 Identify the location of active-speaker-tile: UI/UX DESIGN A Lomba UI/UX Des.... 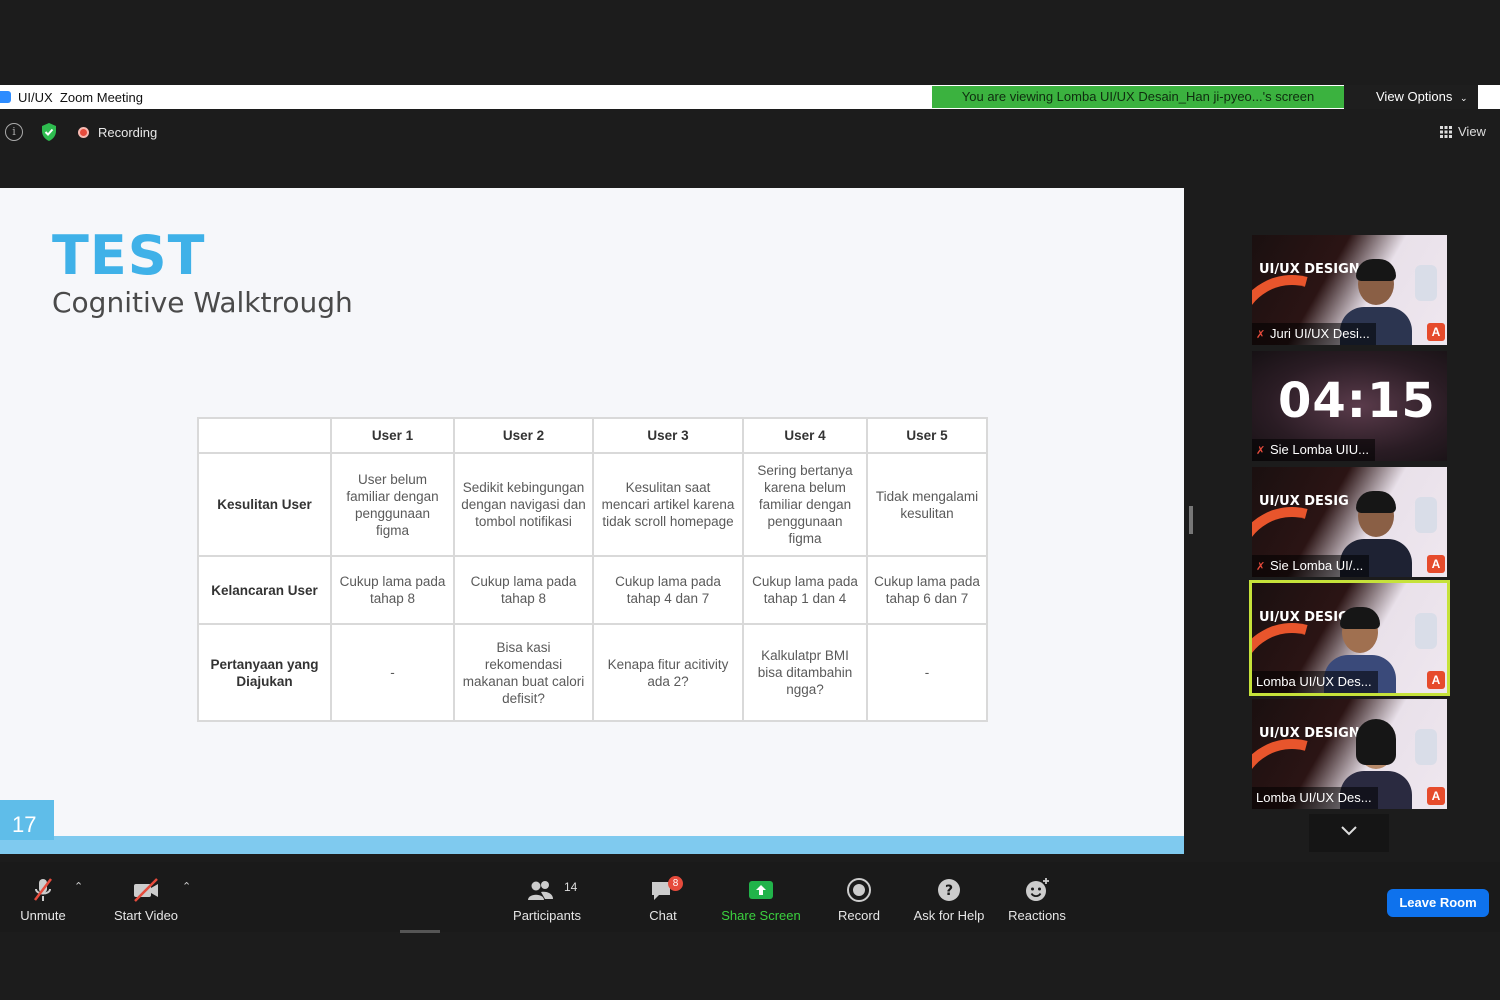
(1349, 638).